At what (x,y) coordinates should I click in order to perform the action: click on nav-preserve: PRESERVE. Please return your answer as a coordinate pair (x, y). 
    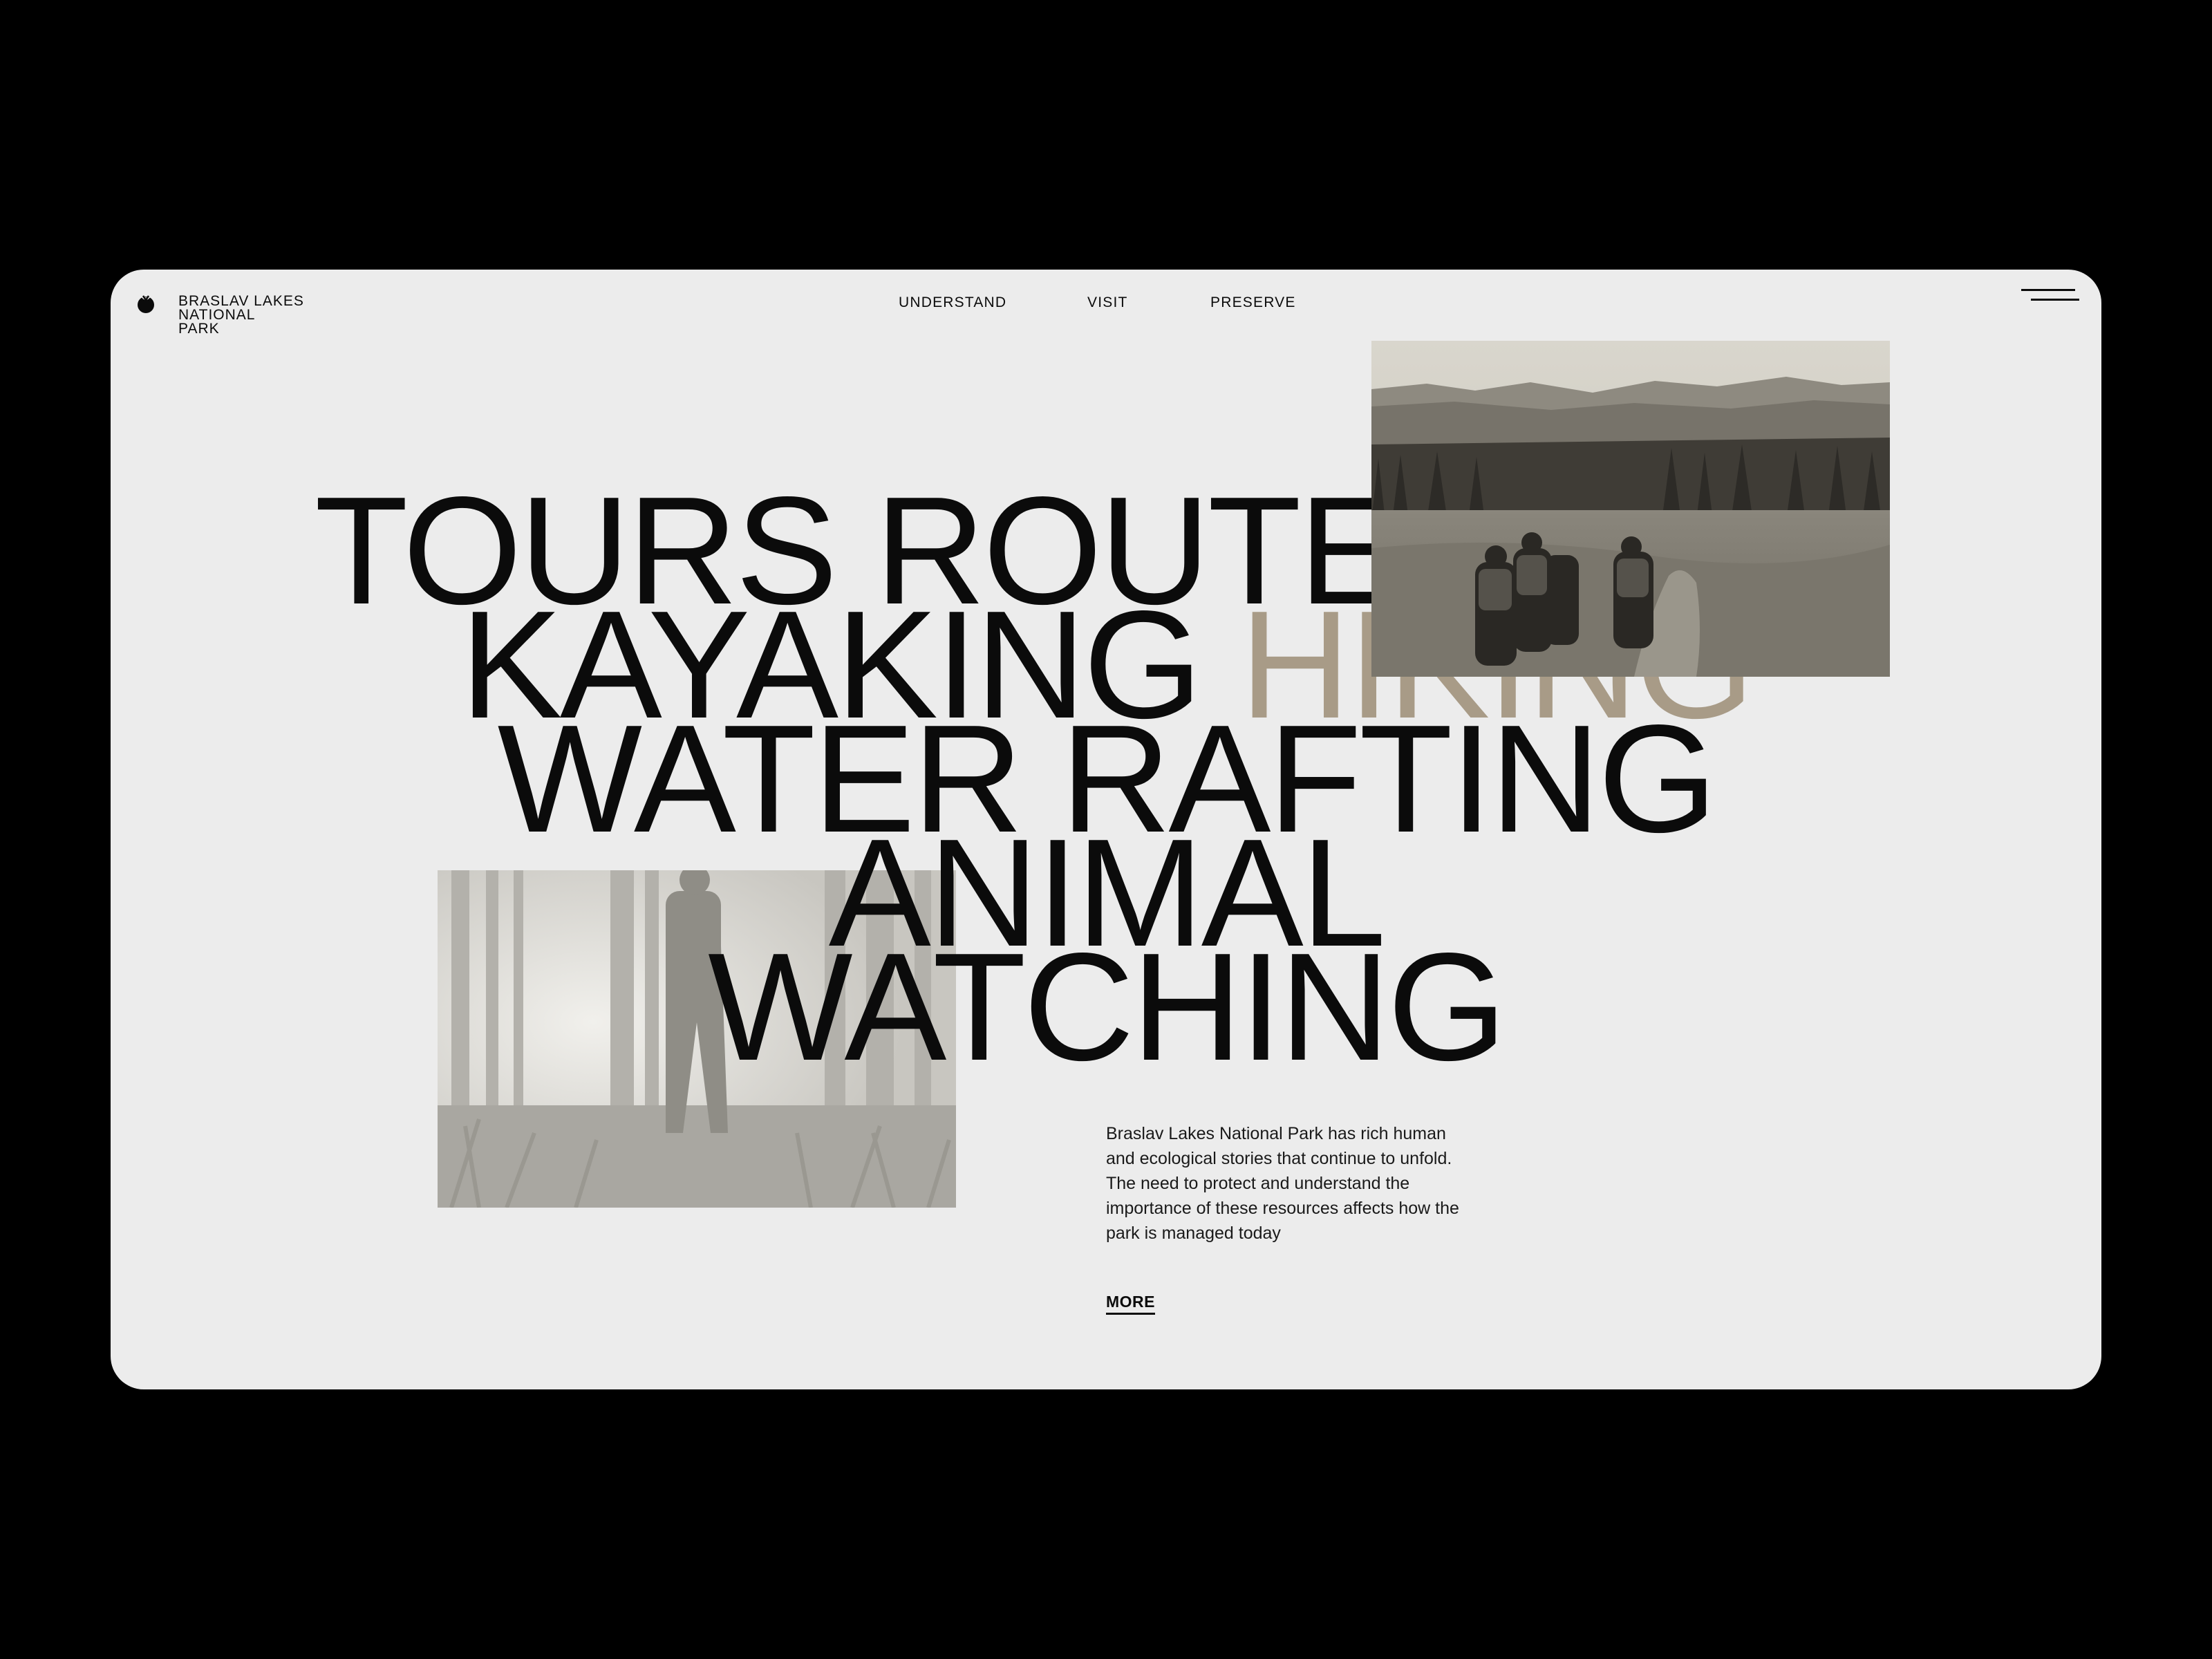
    Looking at the image, I should click on (1253, 303).